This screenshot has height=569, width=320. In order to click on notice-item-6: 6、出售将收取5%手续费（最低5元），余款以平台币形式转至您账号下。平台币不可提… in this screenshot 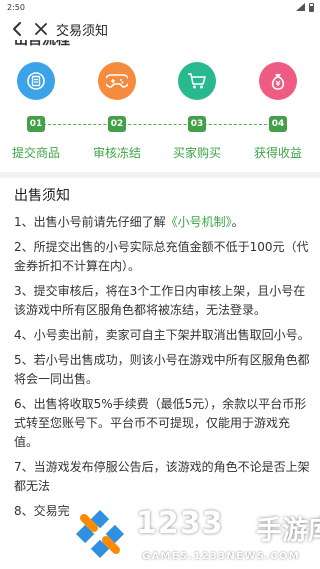, I will do `click(160, 423)`.